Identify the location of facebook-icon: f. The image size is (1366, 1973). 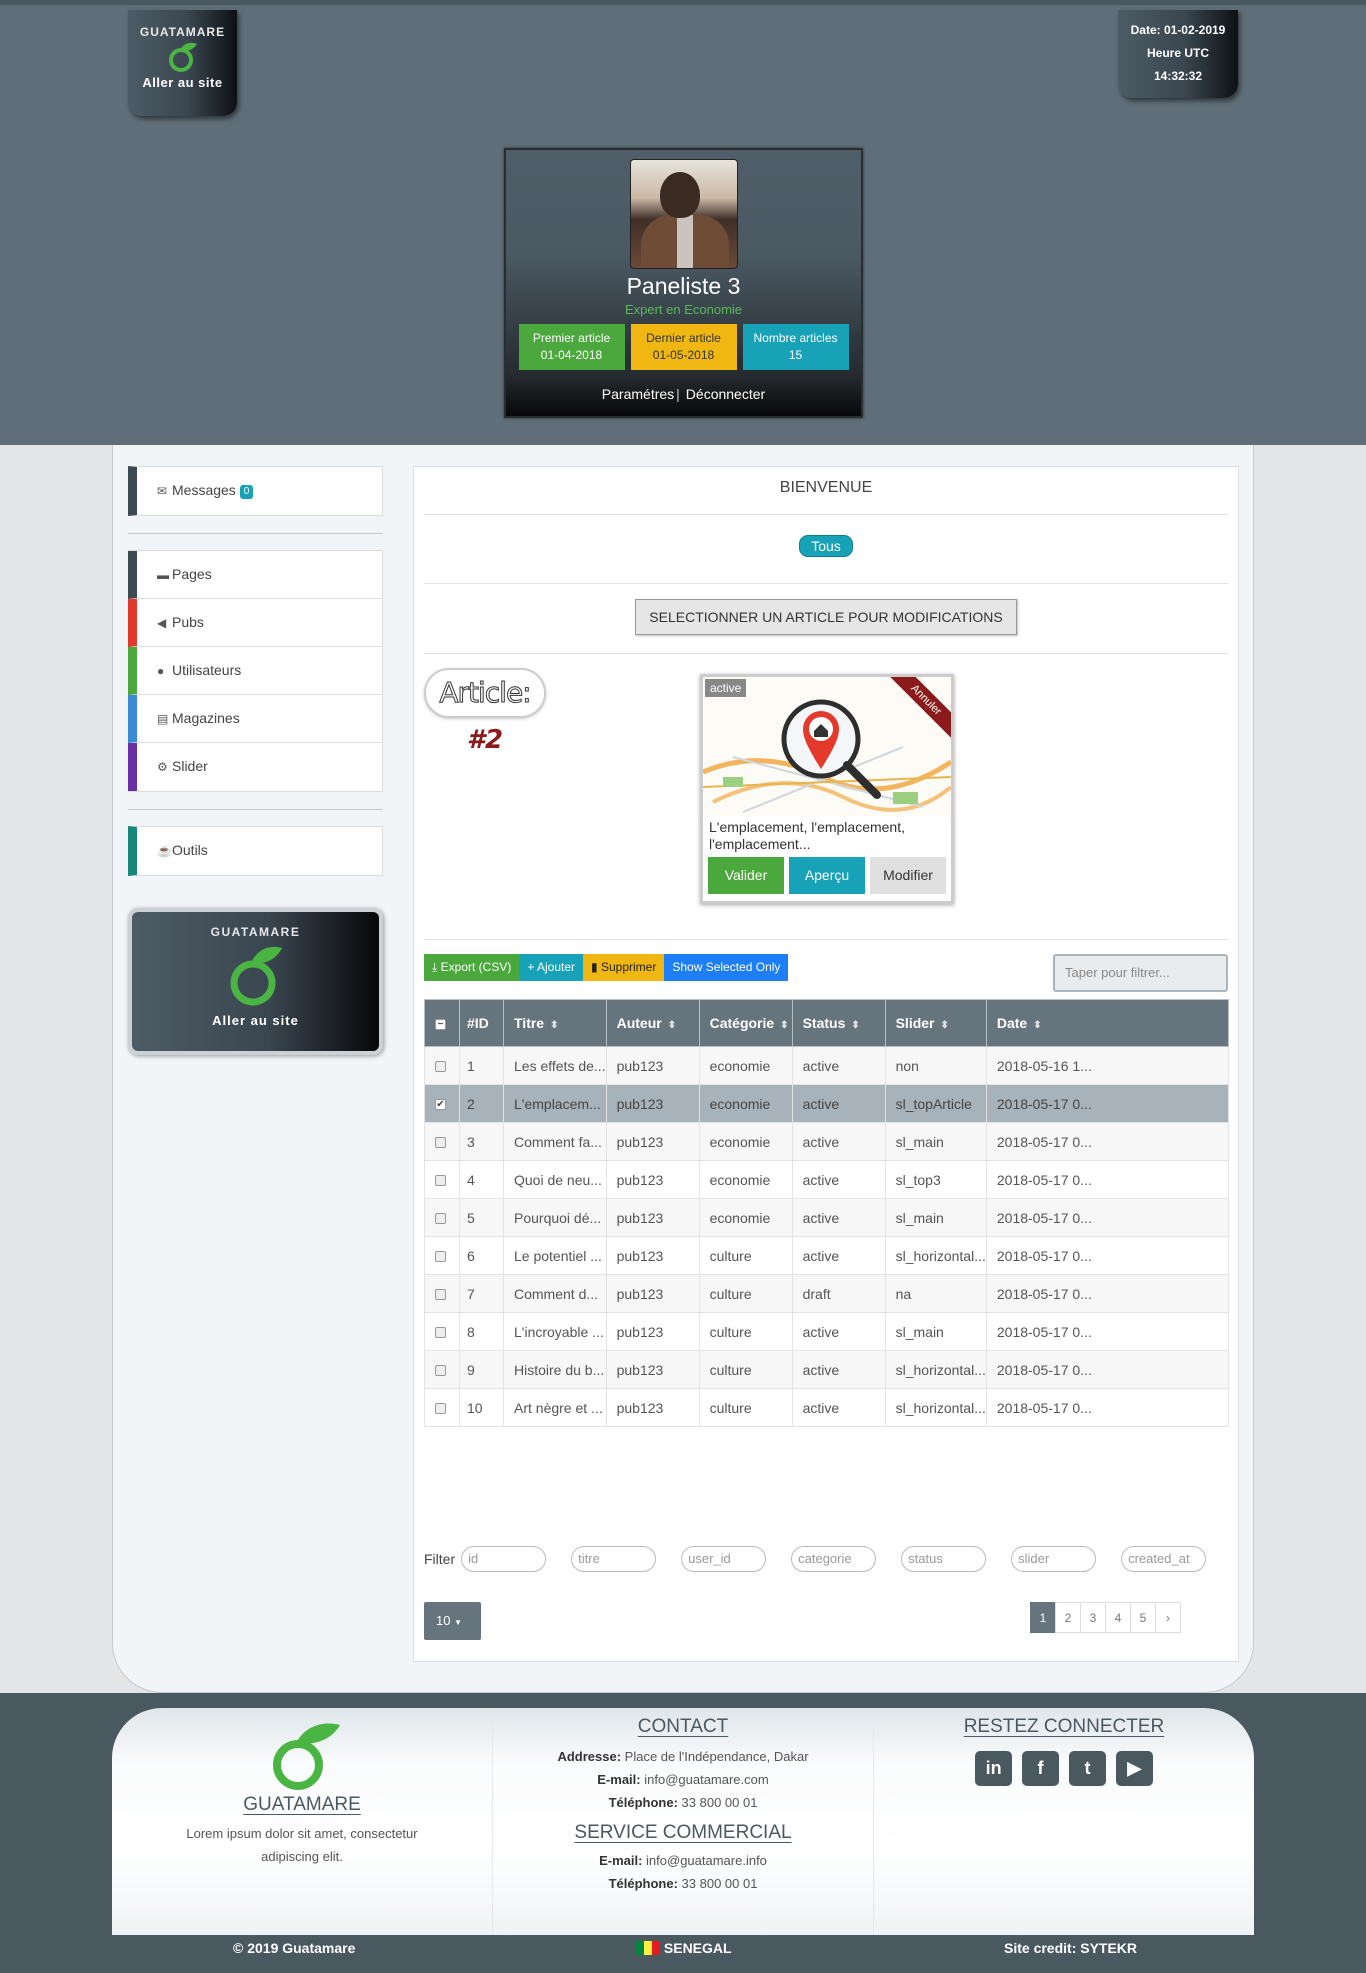
(1041, 1768).